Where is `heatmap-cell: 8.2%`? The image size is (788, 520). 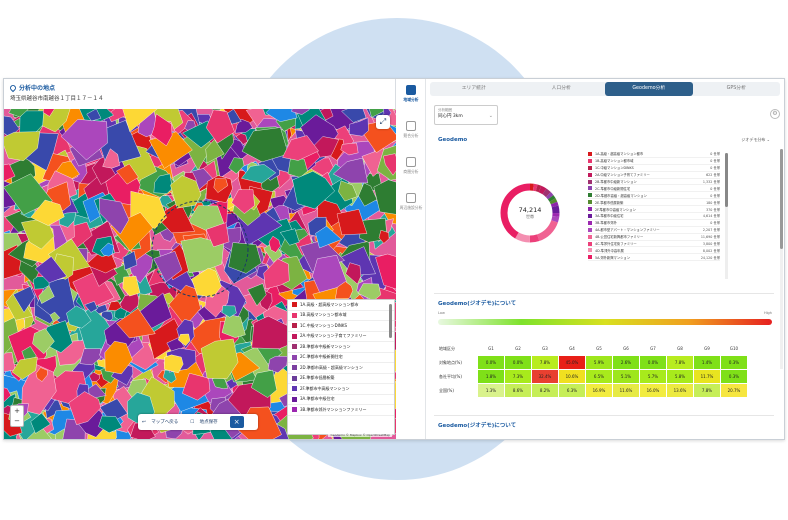 heatmap-cell: 8.2% is located at coordinates (545, 390).